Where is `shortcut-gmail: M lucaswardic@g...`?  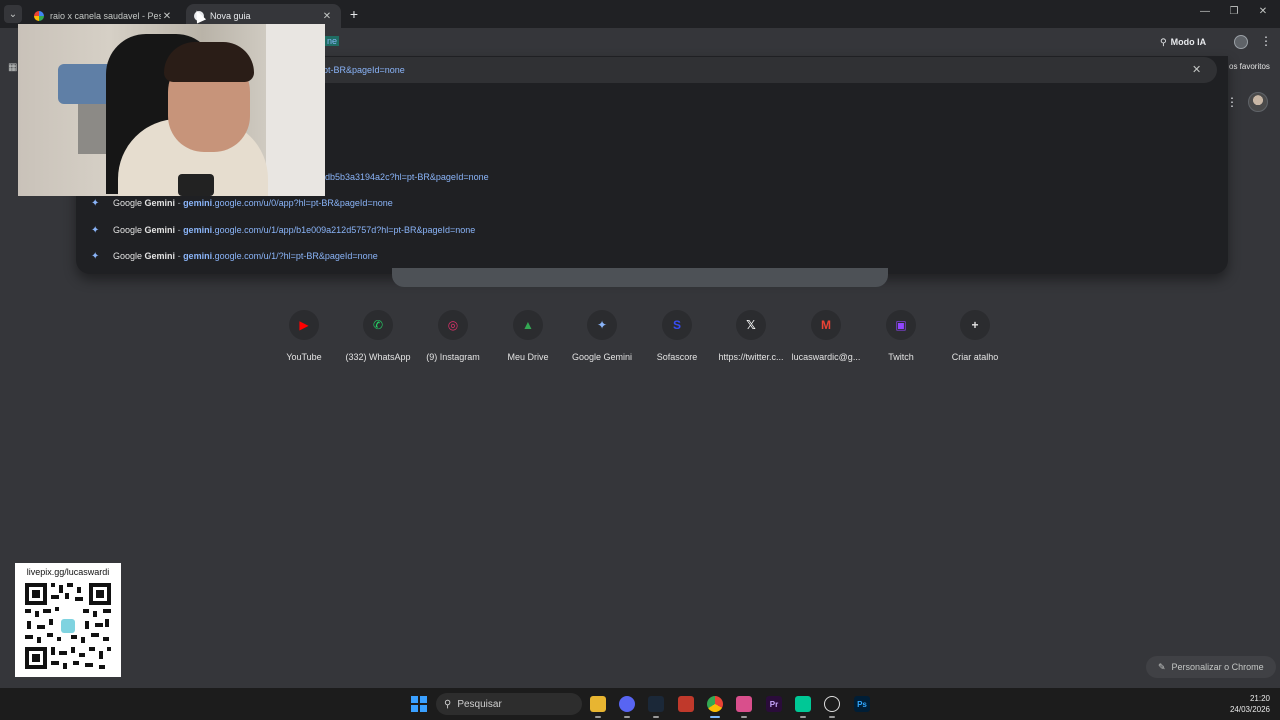
shortcut-gmail: M lucaswardic@g... is located at coordinates (826, 336).